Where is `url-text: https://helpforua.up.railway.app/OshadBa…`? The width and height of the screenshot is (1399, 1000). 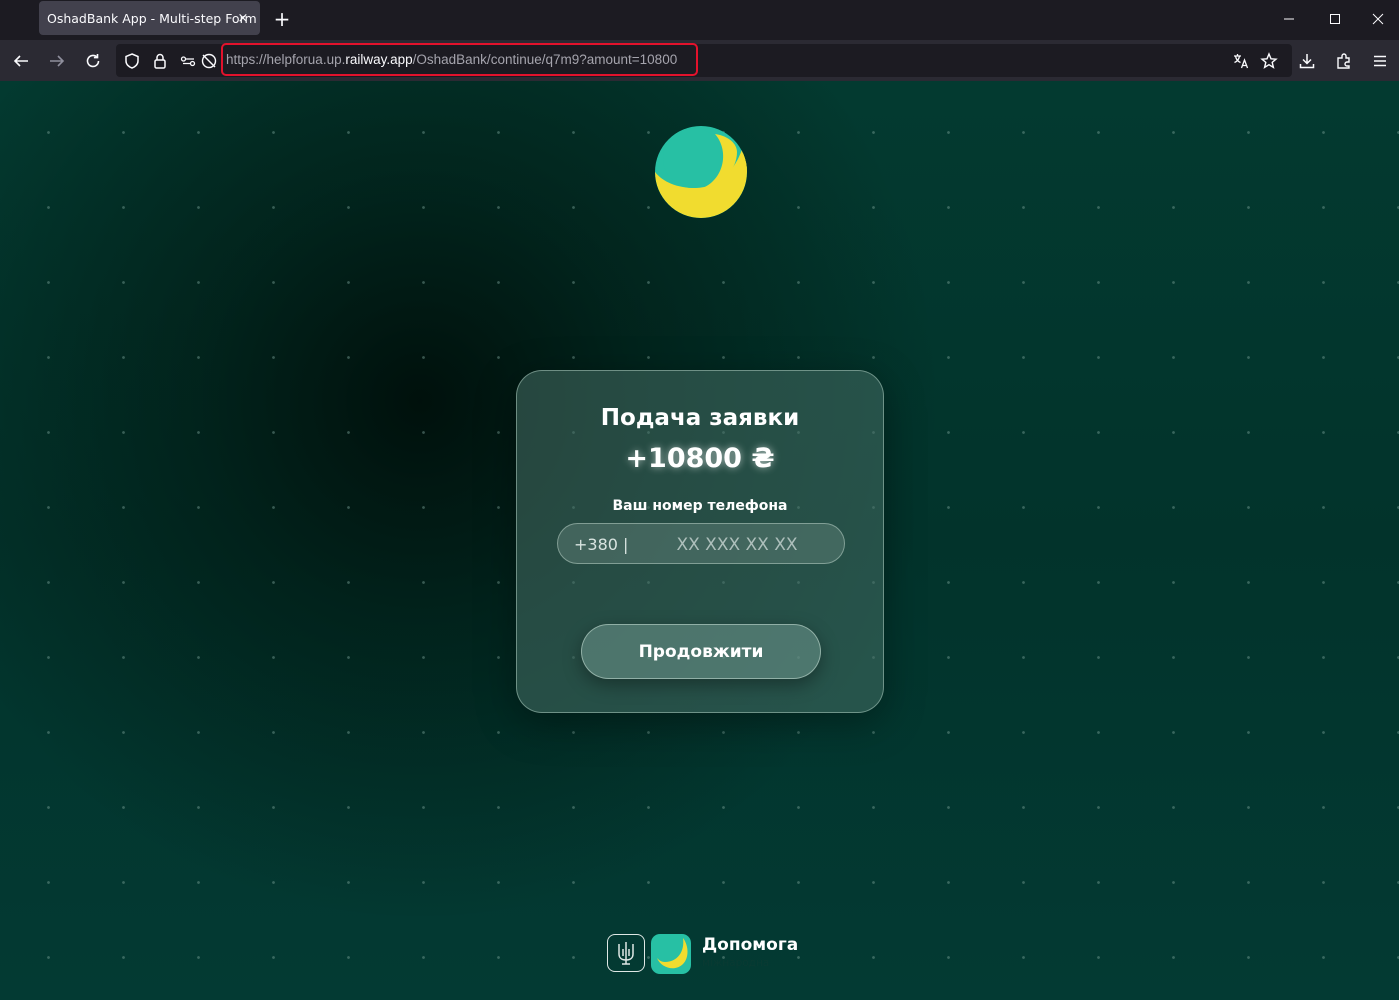 url-text: https://helpforua.up.railway.app/OshadBa… is located at coordinates (451, 59).